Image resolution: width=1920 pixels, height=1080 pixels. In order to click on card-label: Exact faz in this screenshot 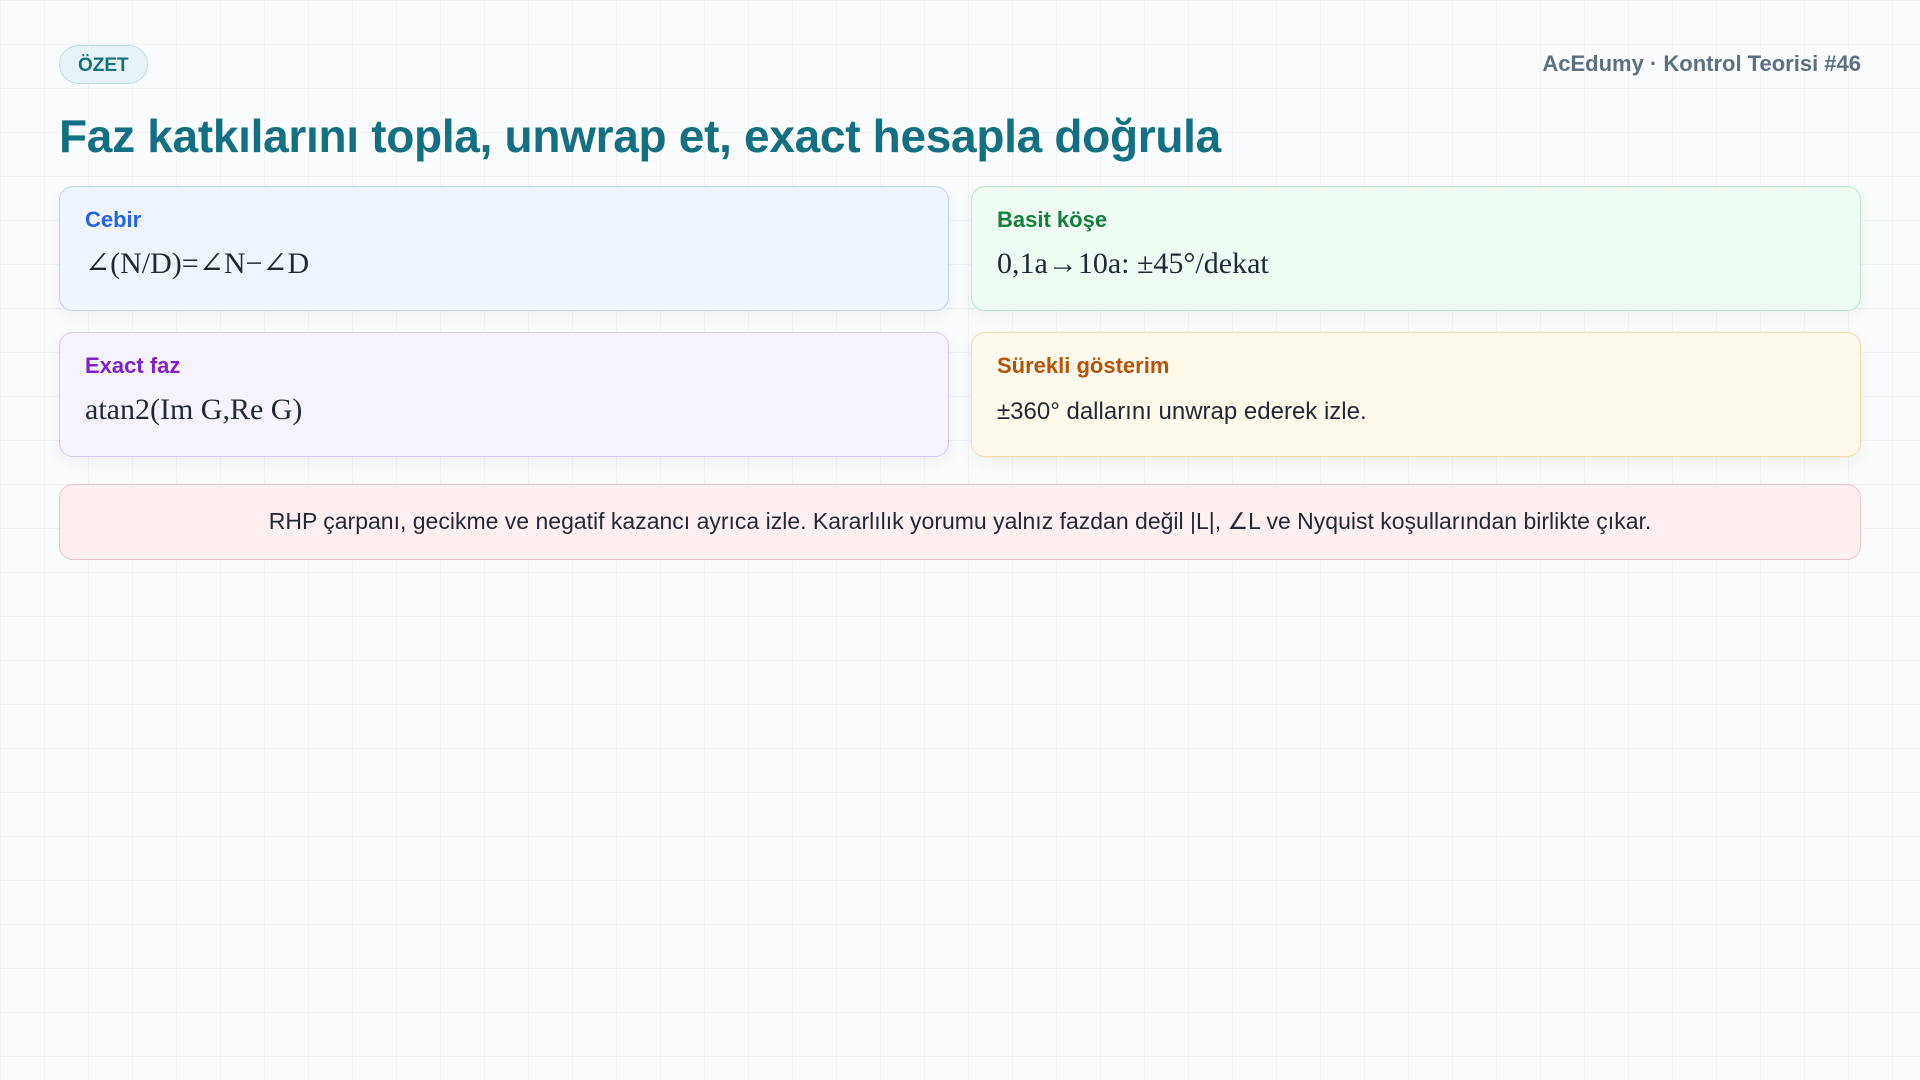, I will do `click(133, 365)`.